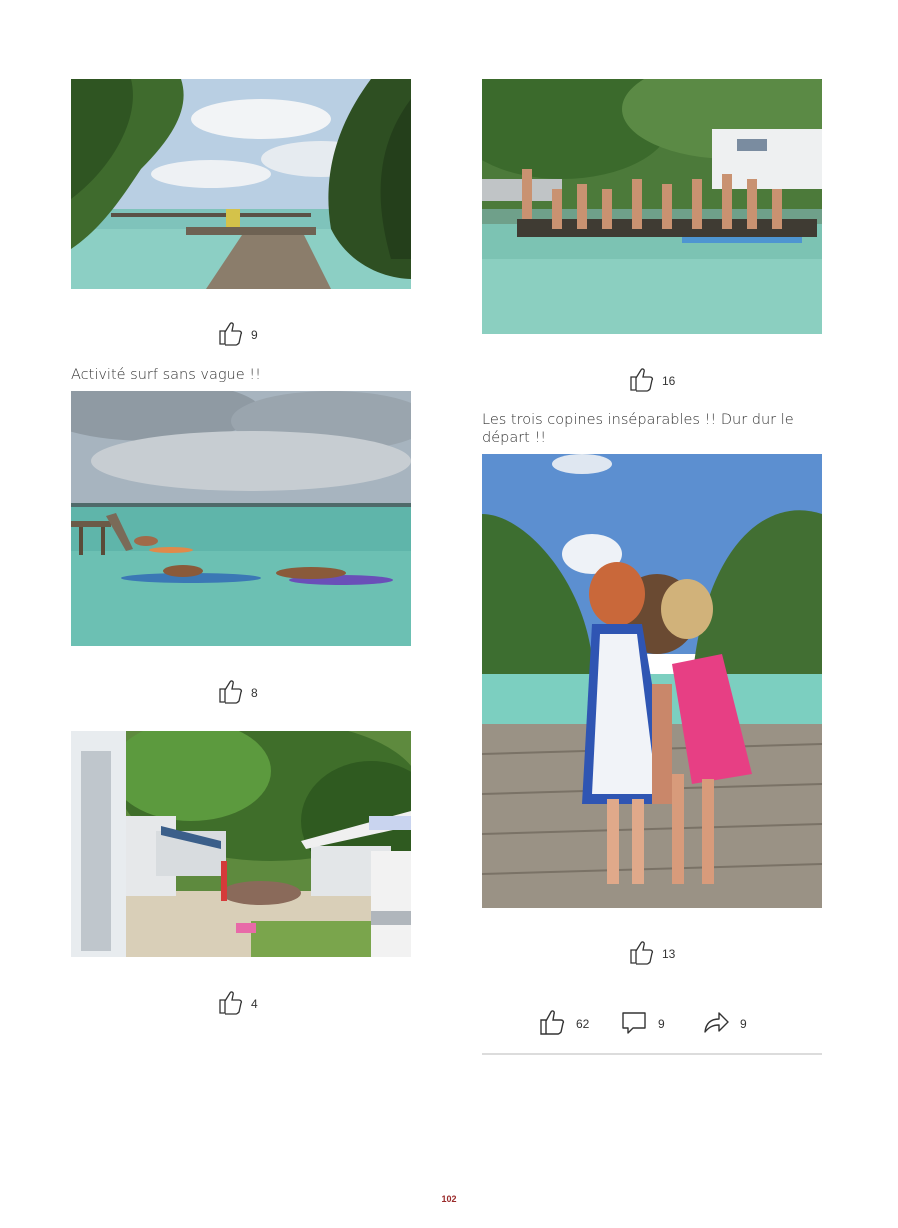 The image size is (898, 1228). I want to click on photo-paddle-likes: 8, so click(237, 692).